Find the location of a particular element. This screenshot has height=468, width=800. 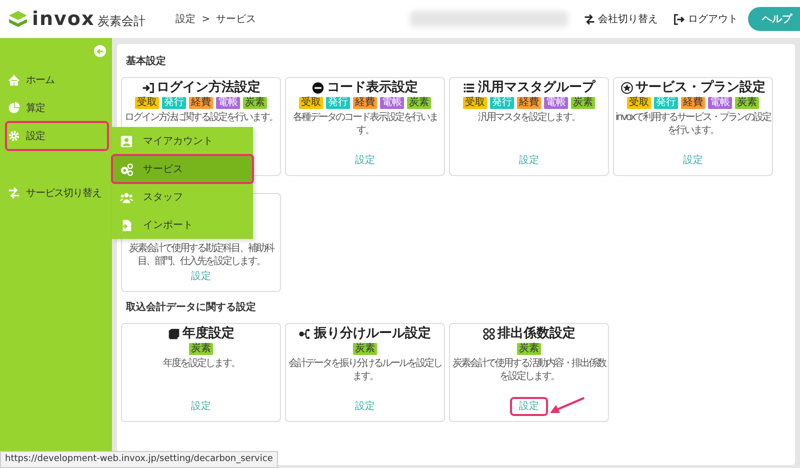

card-description: 炭素会計で使用する勘定科目、補助科目、部門、仕入先を設定します。 is located at coordinates (201, 255).